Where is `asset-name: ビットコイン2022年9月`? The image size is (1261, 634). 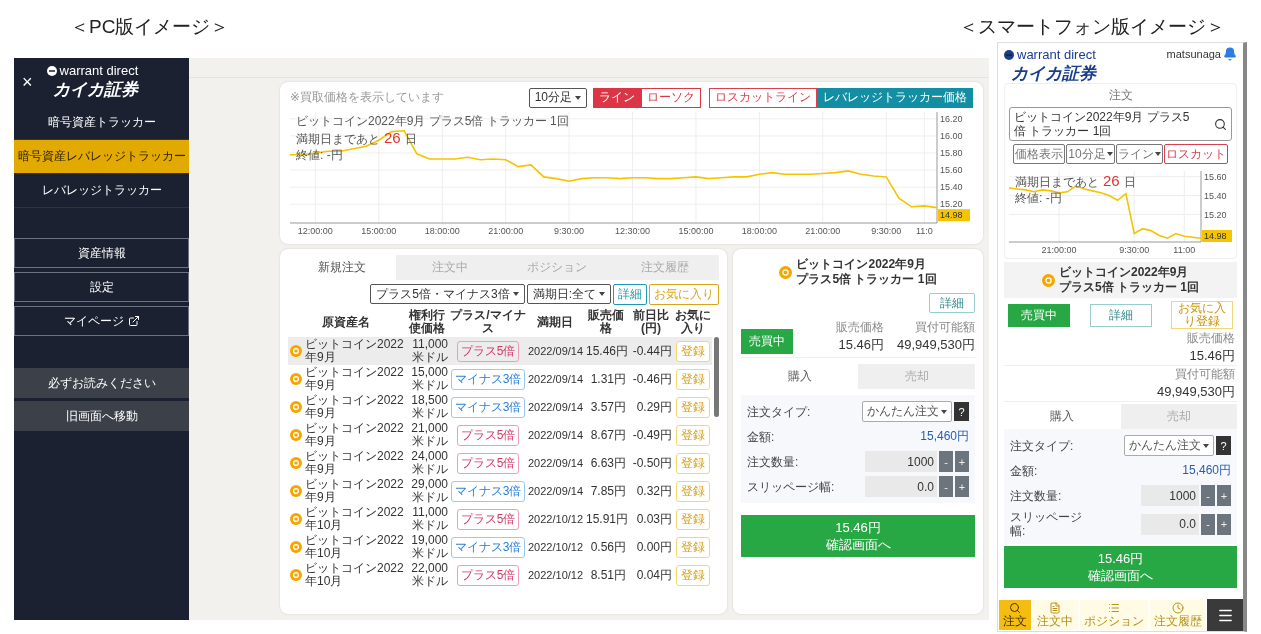
asset-name: ビットコイン2022年9月 is located at coordinates (354, 463).